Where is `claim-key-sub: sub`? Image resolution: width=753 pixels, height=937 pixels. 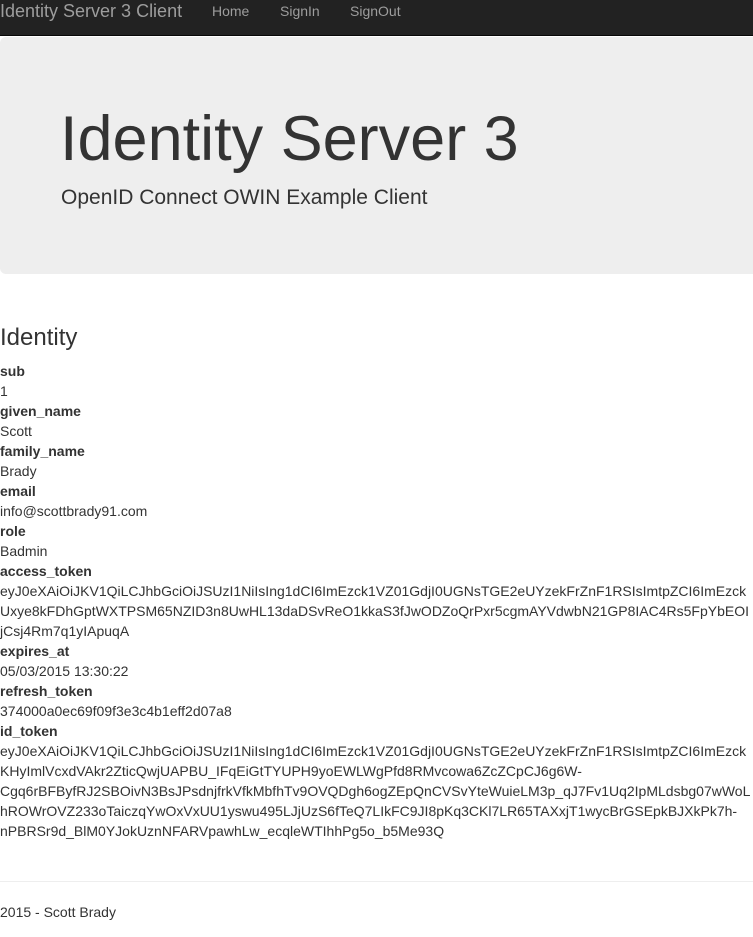 claim-key-sub: sub is located at coordinates (12, 371).